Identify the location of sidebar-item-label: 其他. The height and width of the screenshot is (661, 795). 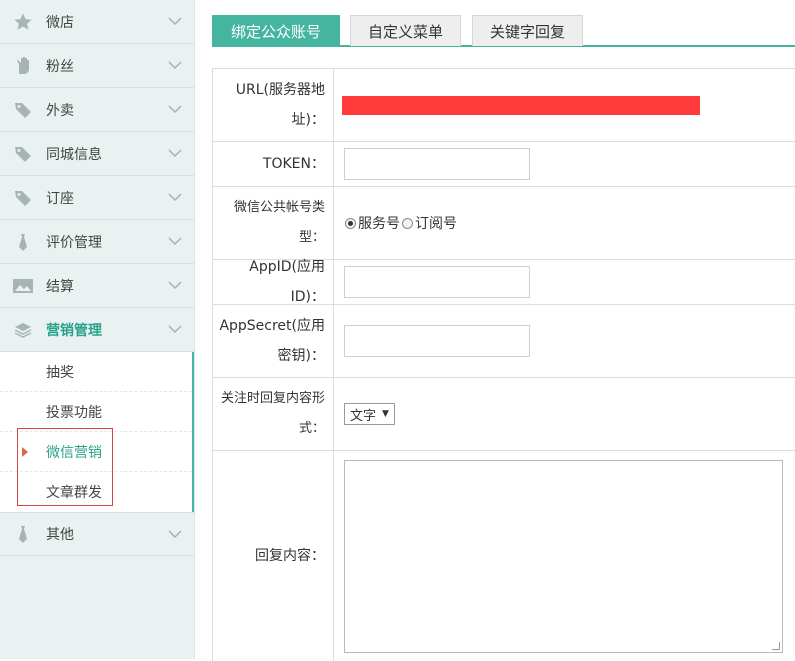
(60, 535).